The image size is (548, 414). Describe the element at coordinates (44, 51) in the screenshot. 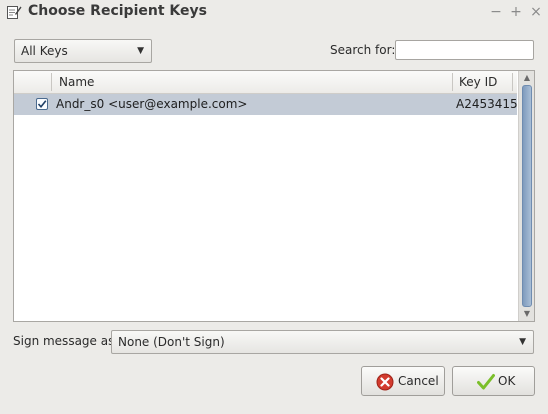

I see `key-filter-value: All Keys` at that location.